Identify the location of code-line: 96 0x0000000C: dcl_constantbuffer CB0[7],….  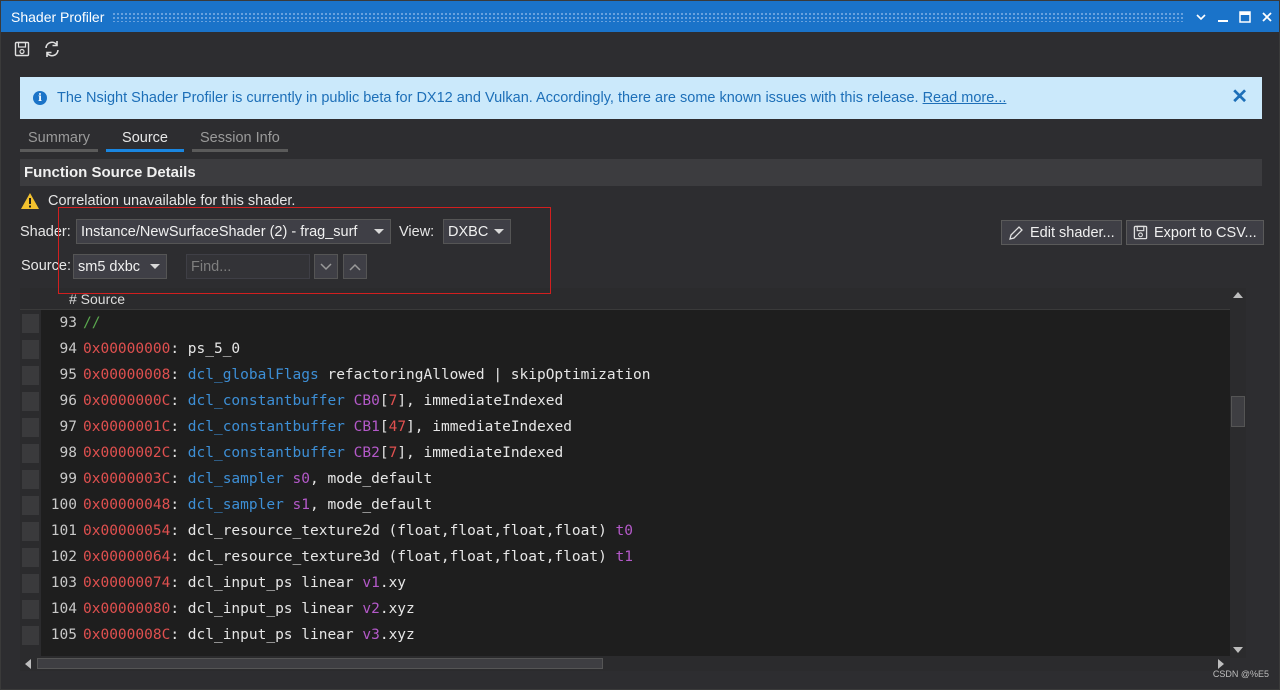
(302, 401).